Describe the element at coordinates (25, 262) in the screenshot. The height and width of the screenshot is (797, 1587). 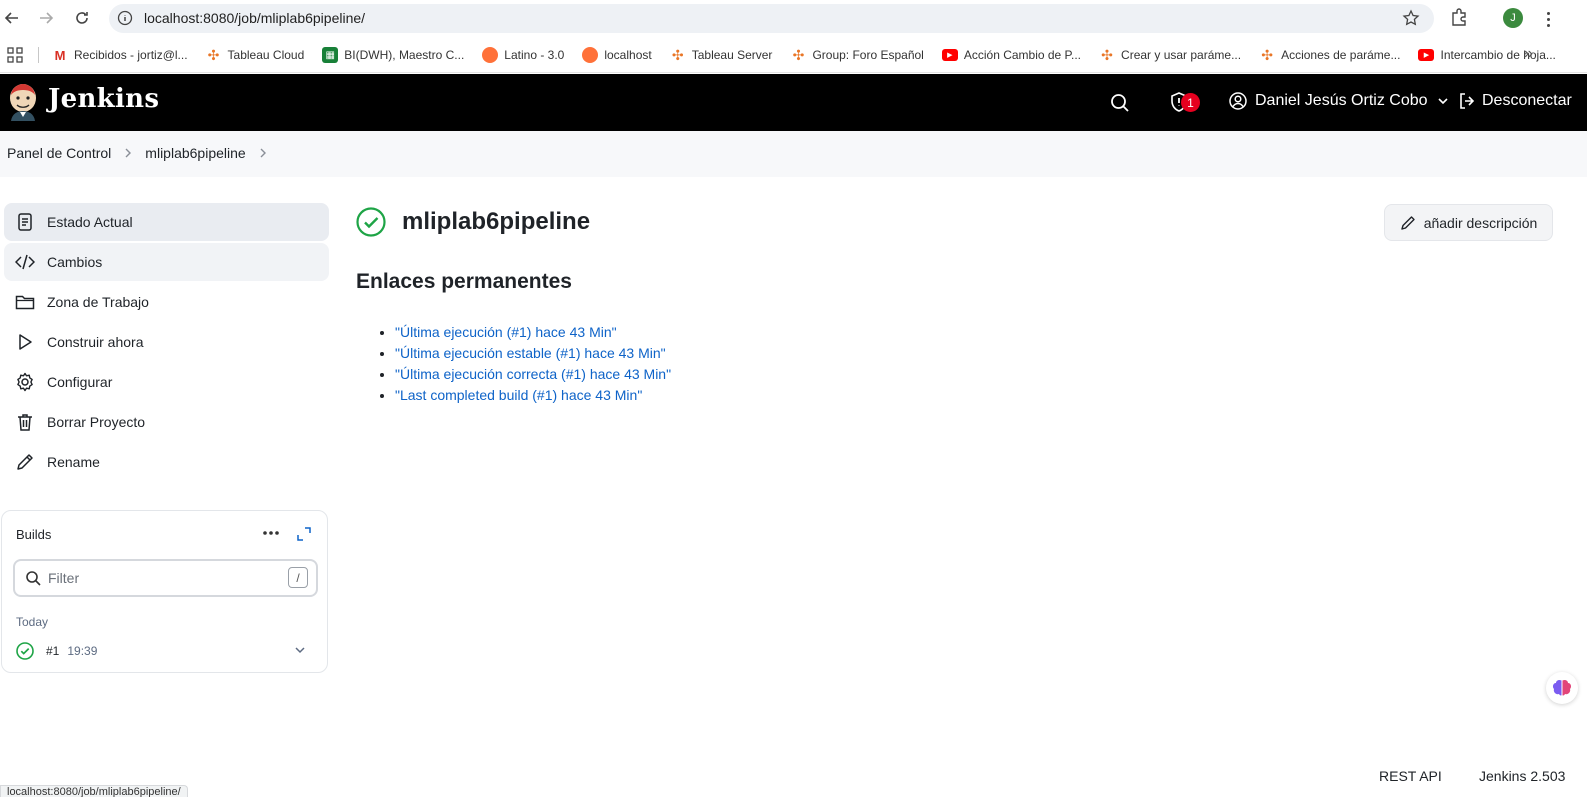
I see `code-icon` at that location.